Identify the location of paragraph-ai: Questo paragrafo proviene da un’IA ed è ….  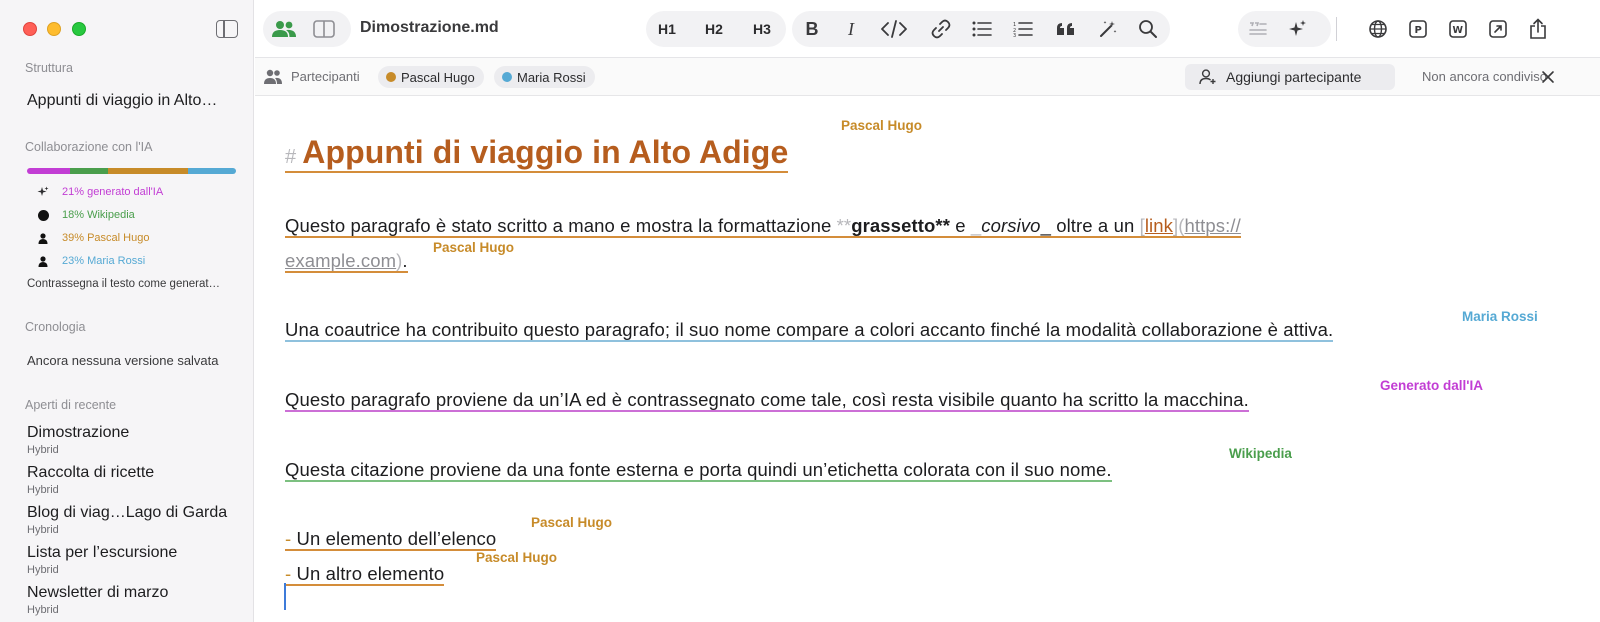
(767, 400).